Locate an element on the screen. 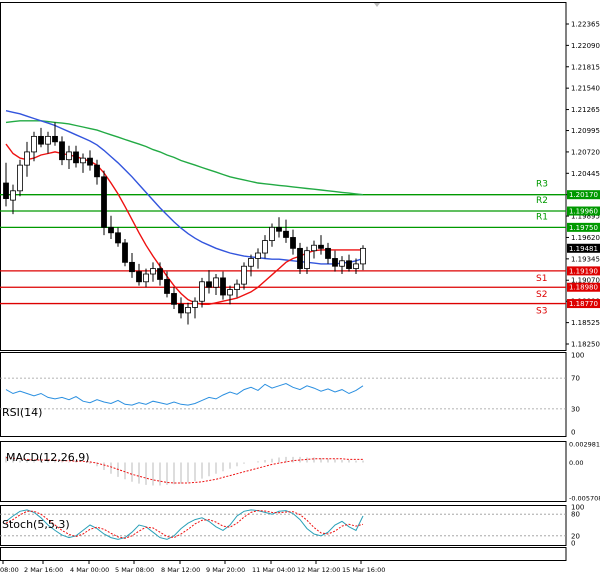 This screenshot has height=585, width=600. level-value-label: 1.18770 is located at coordinates (583, 304).